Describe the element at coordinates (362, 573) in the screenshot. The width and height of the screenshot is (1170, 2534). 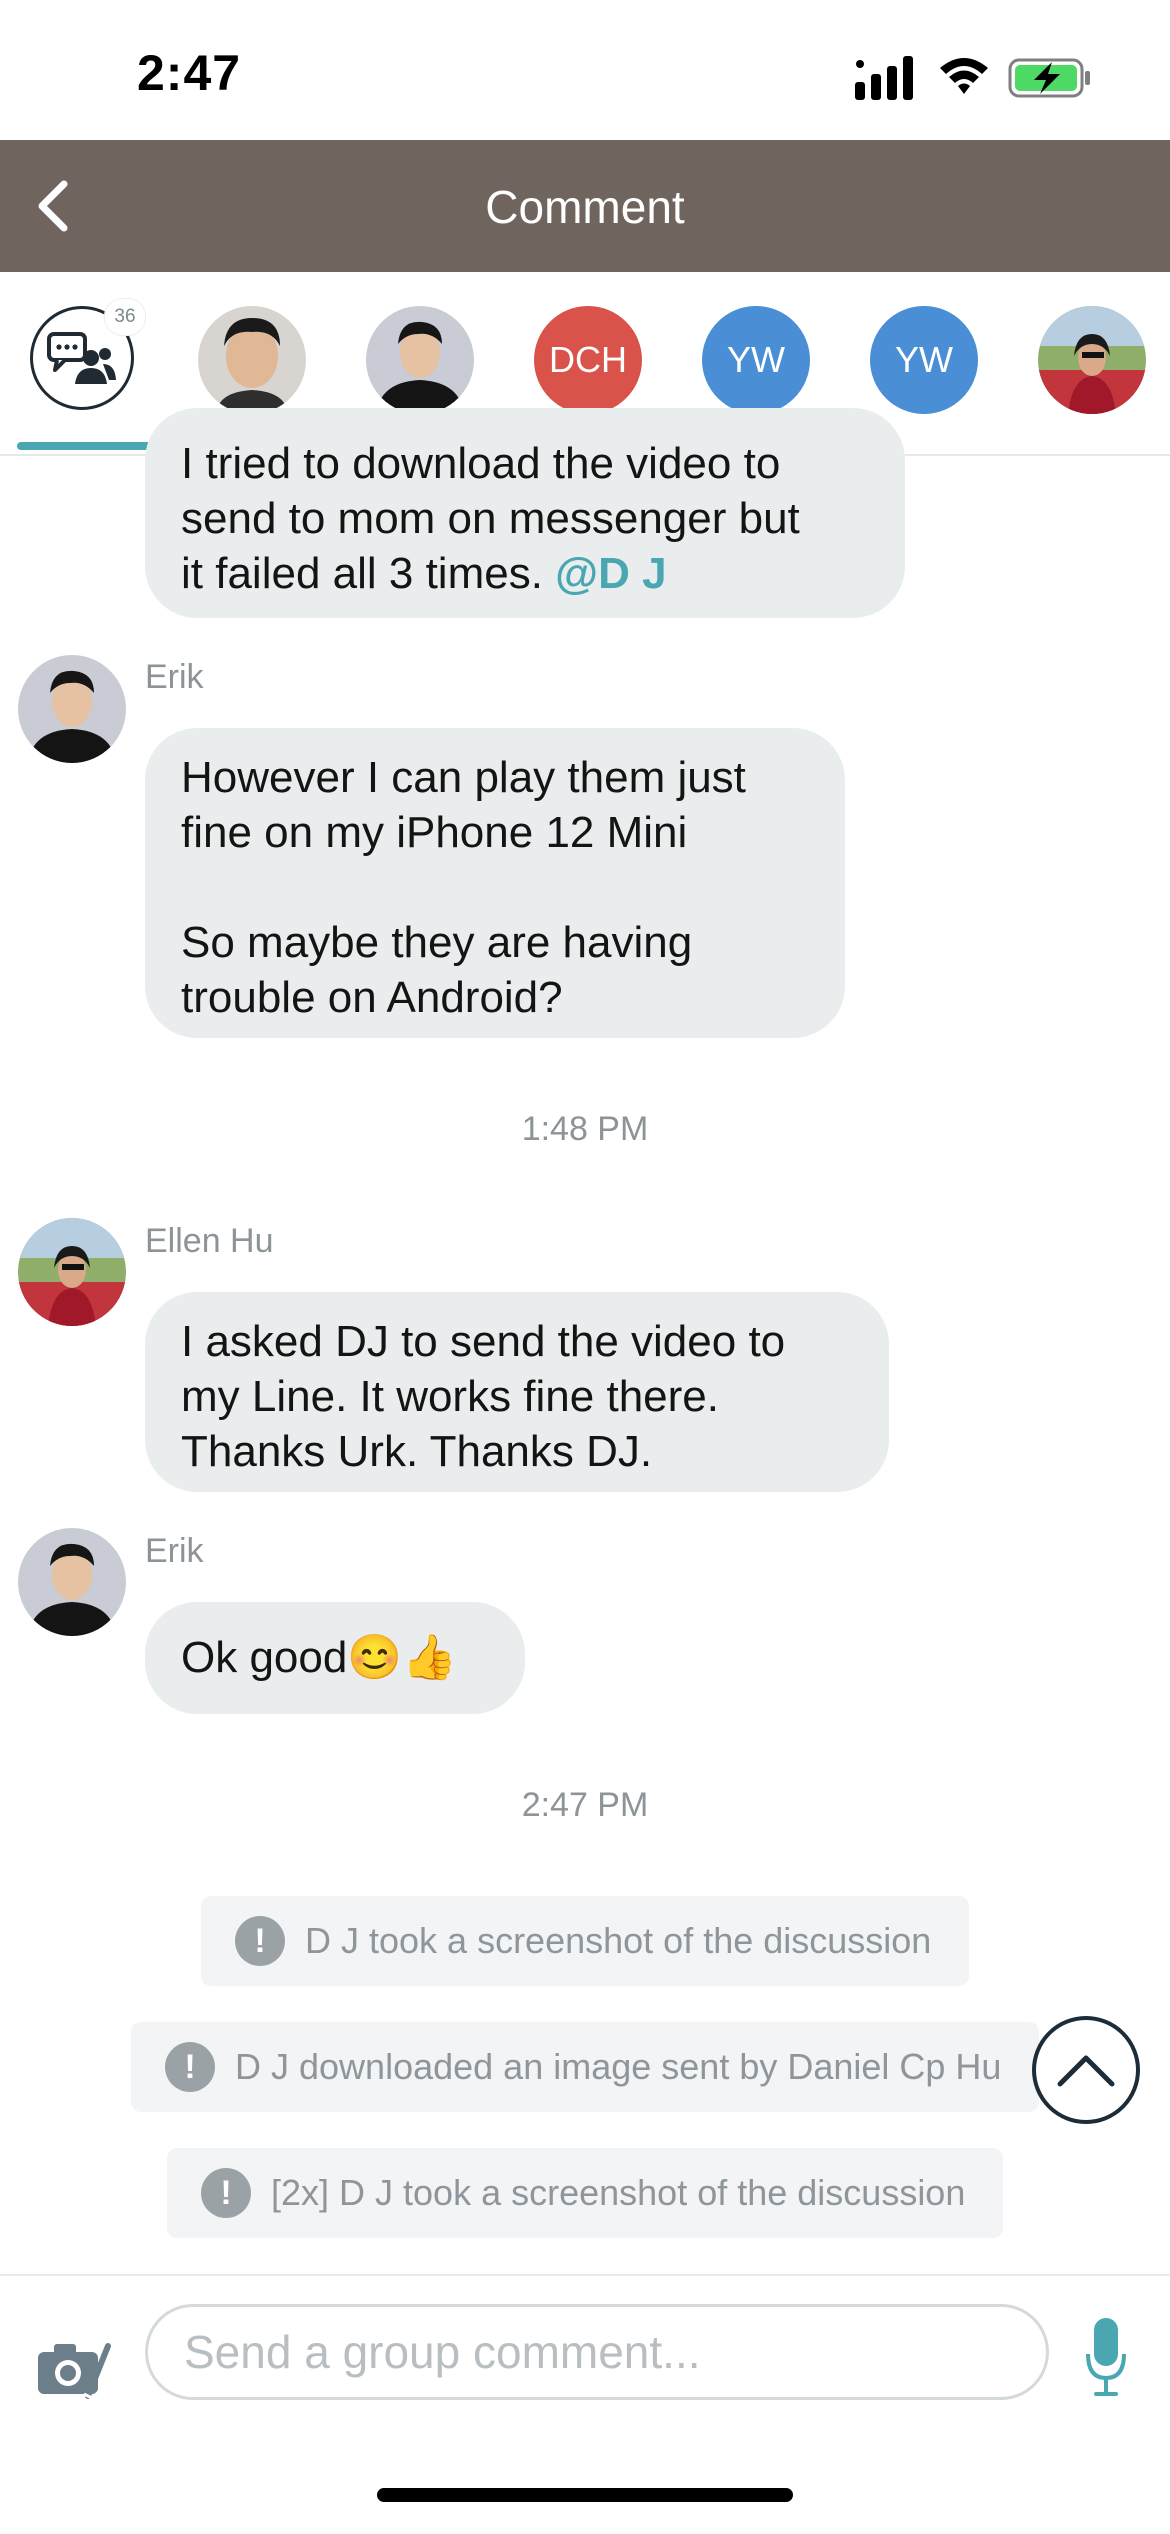
I see `message-text: it failed all 3 times.` at that location.